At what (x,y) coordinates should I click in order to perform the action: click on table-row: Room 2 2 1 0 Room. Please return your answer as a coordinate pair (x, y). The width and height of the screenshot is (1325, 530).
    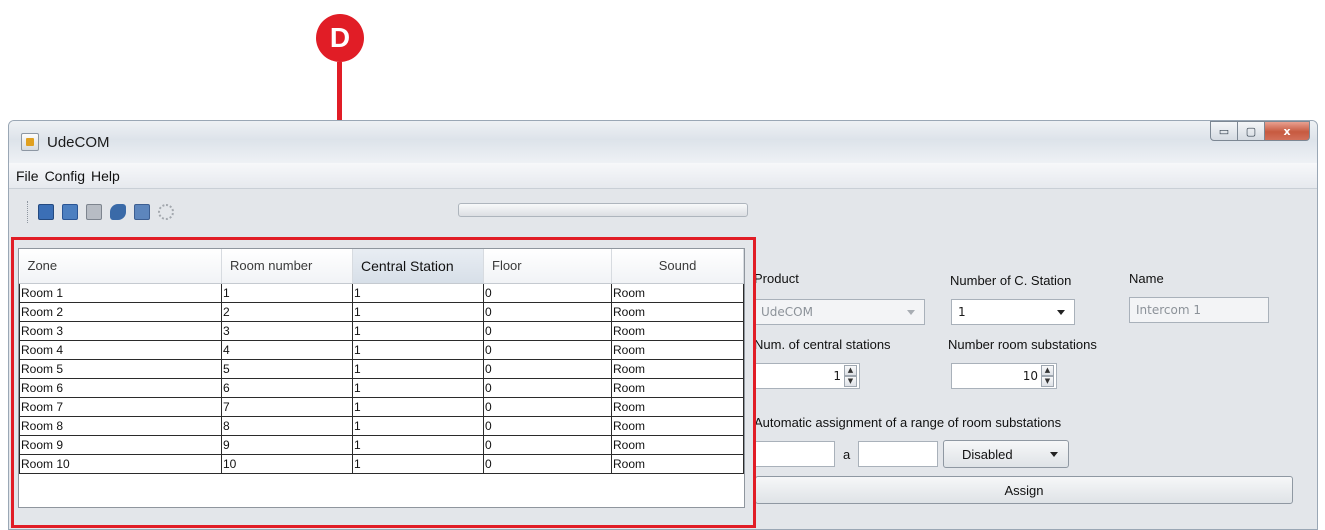
    Looking at the image, I should click on (381, 311).